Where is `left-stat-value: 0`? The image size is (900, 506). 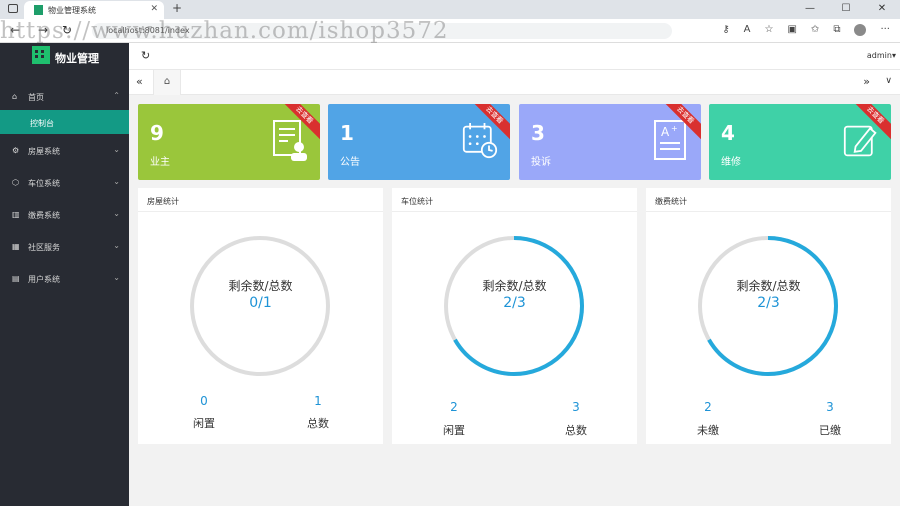
left-stat-value: 0 is located at coordinates (204, 401).